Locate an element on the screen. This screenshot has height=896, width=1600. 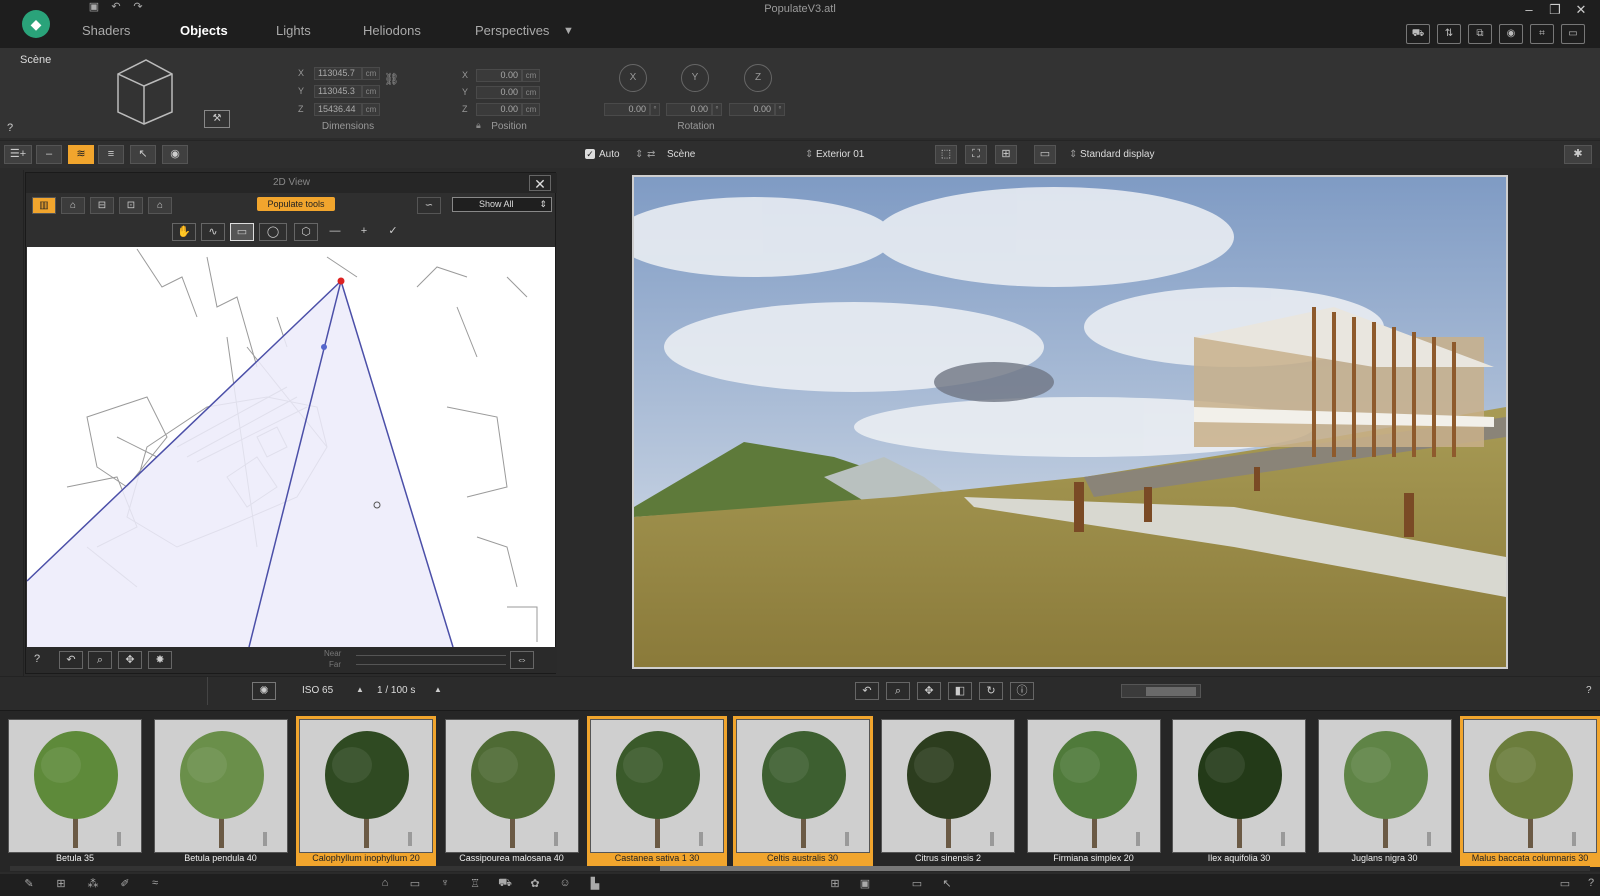
add-layer-icon: ☰+ is located at coordinates (18, 154).